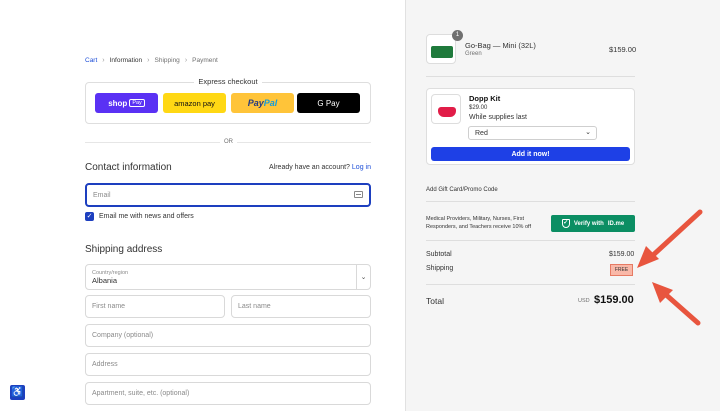  Describe the element at coordinates (228, 277) in the screenshot. I see `country-select: Country/region Albania ⌄` at that location.